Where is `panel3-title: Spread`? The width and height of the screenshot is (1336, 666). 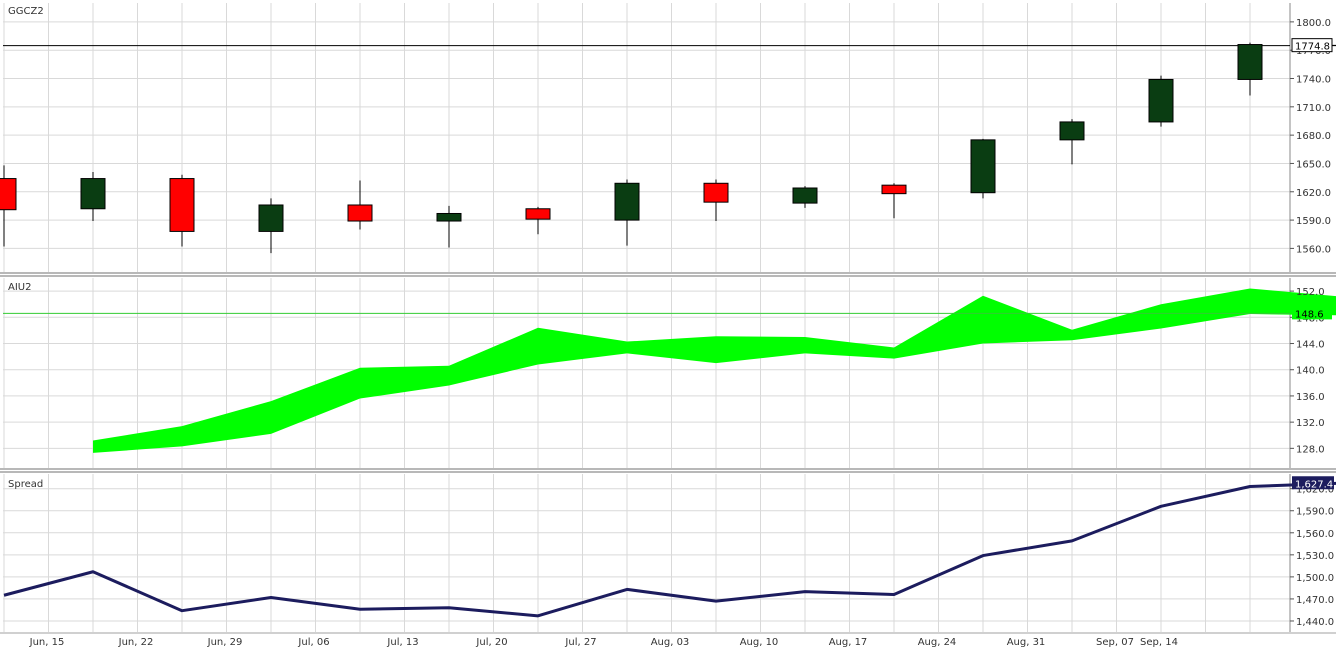
panel3-title: Spread is located at coordinates (25, 484).